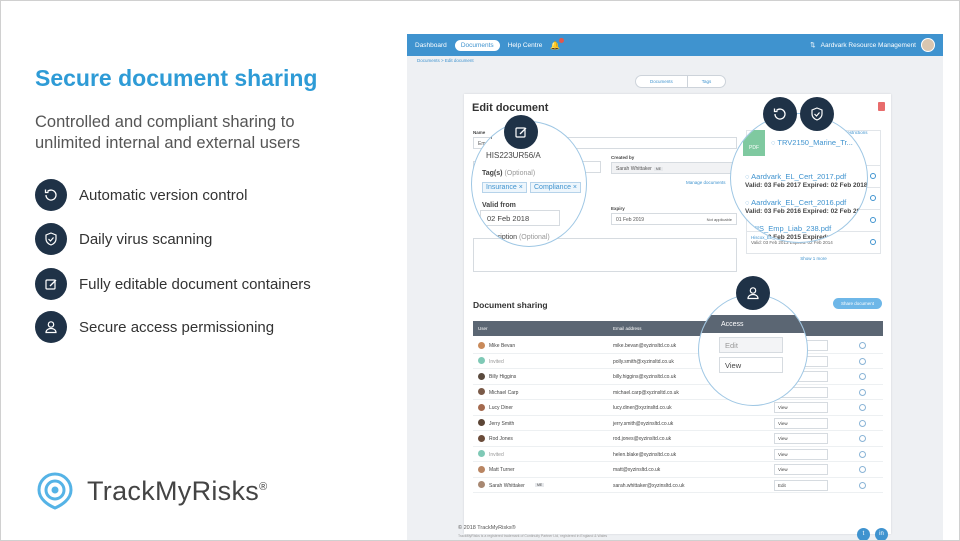  What do you see at coordinates (674, 219) in the screenshot?
I see `expiry-input: 01 Feb 2019 Not applicable` at bounding box center [674, 219].